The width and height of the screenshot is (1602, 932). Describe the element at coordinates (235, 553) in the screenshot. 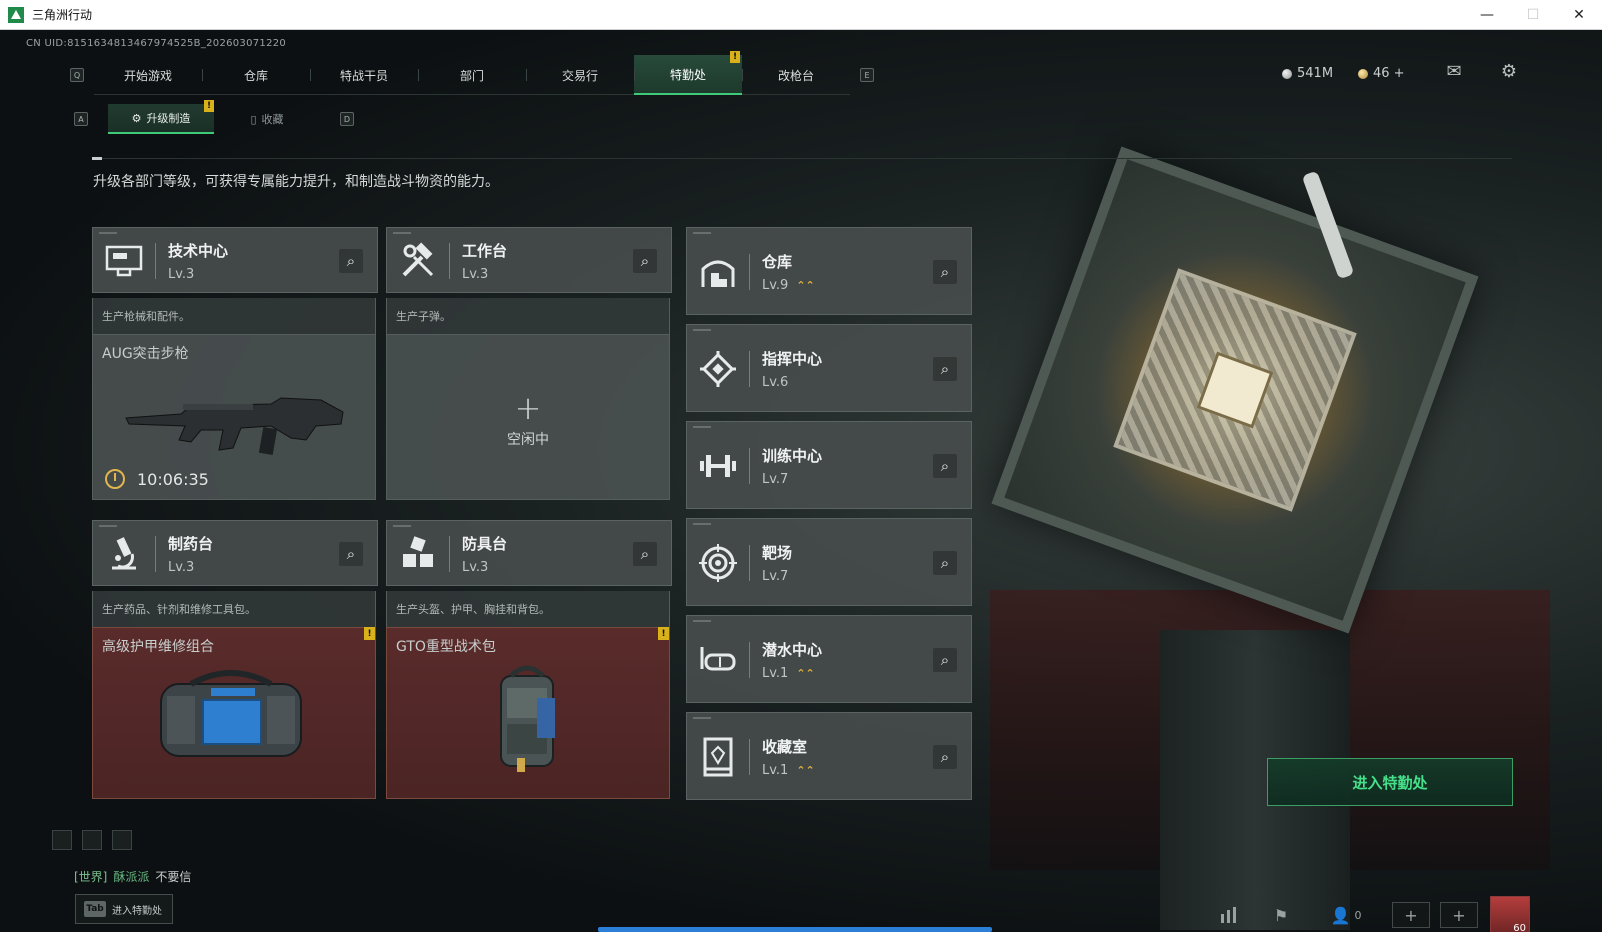

I see `dept-card-pharmacy: 制药台 Lv.3 ⌕` at that location.